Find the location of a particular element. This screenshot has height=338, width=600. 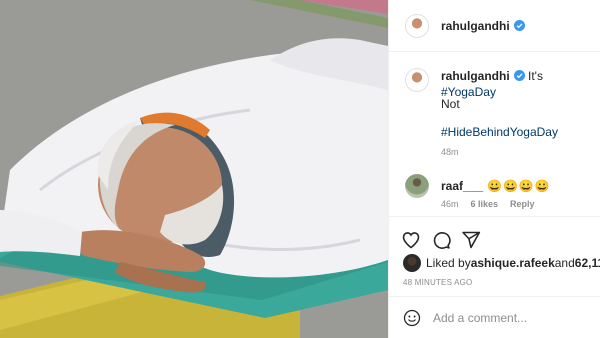

caption-line2: Not is located at coordinates (450, 104).